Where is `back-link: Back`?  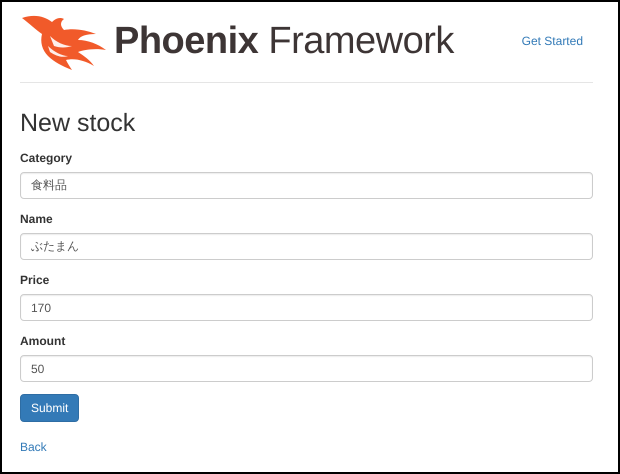
back-link: Back is located at coordinates (33, 447).